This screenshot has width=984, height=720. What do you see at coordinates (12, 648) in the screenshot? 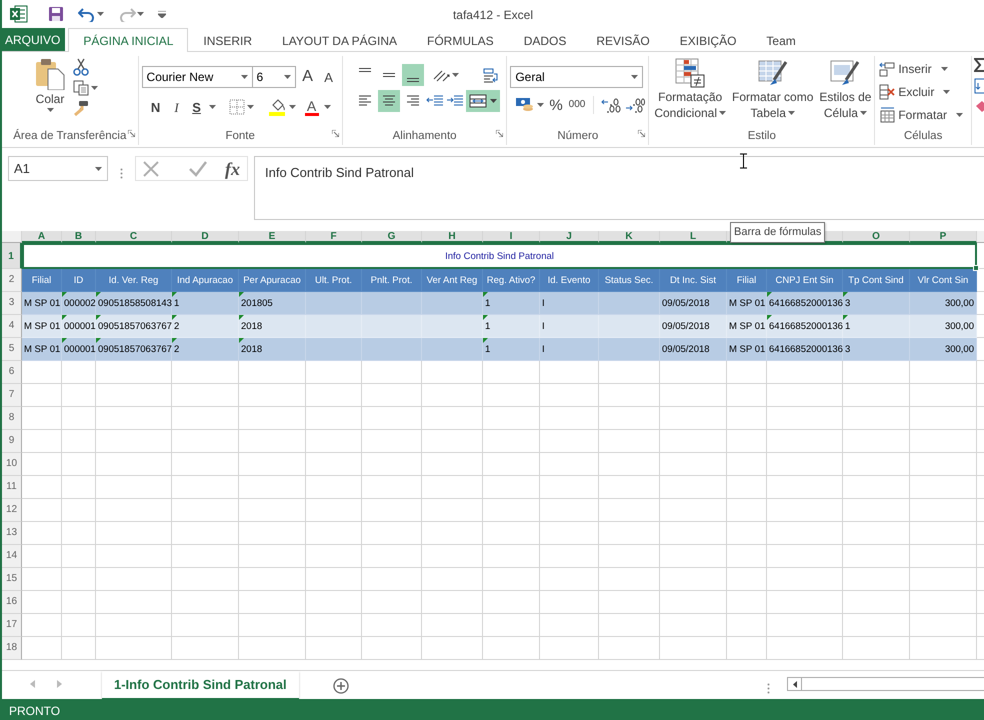
I see `row-header: 18` at bounding box center [12, 648].